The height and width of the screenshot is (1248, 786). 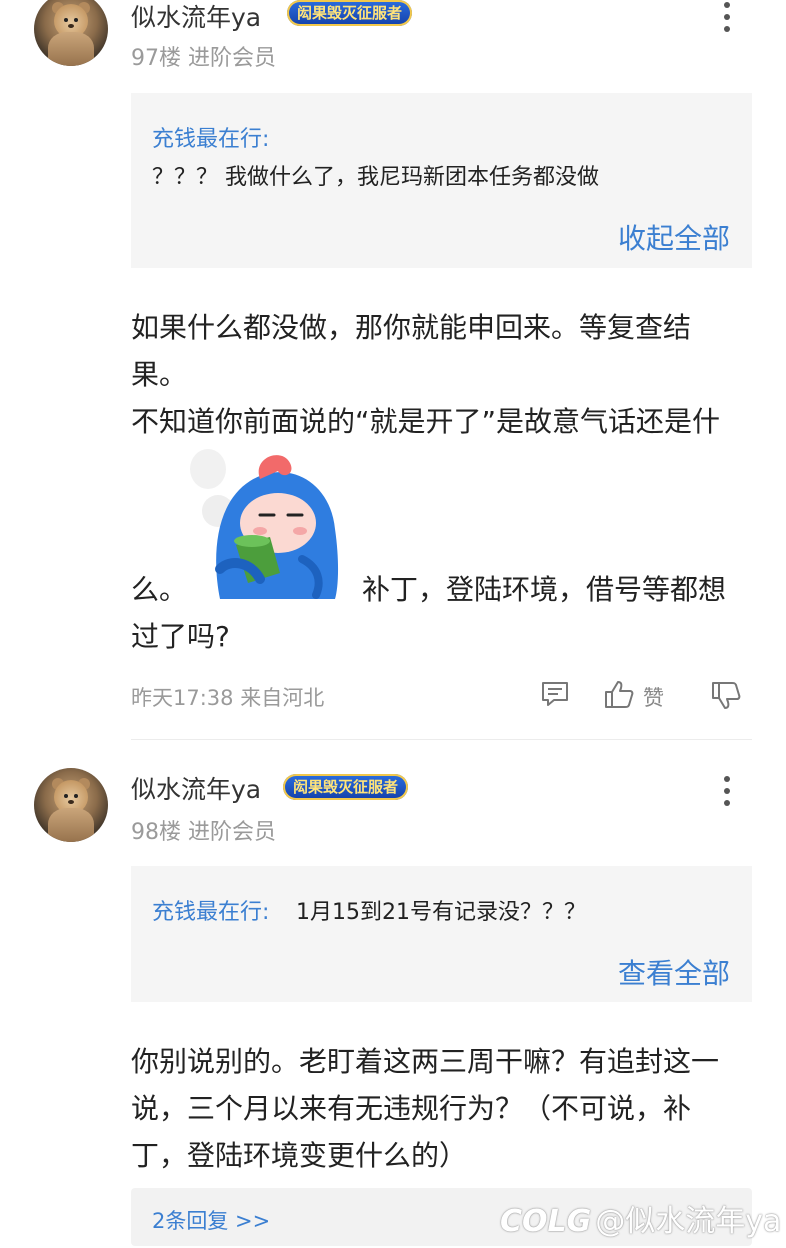 What do you see at coordinates (726, 696) in the screenshot?
I see `thumbs-down-icon` at bounding box center [726, 696].